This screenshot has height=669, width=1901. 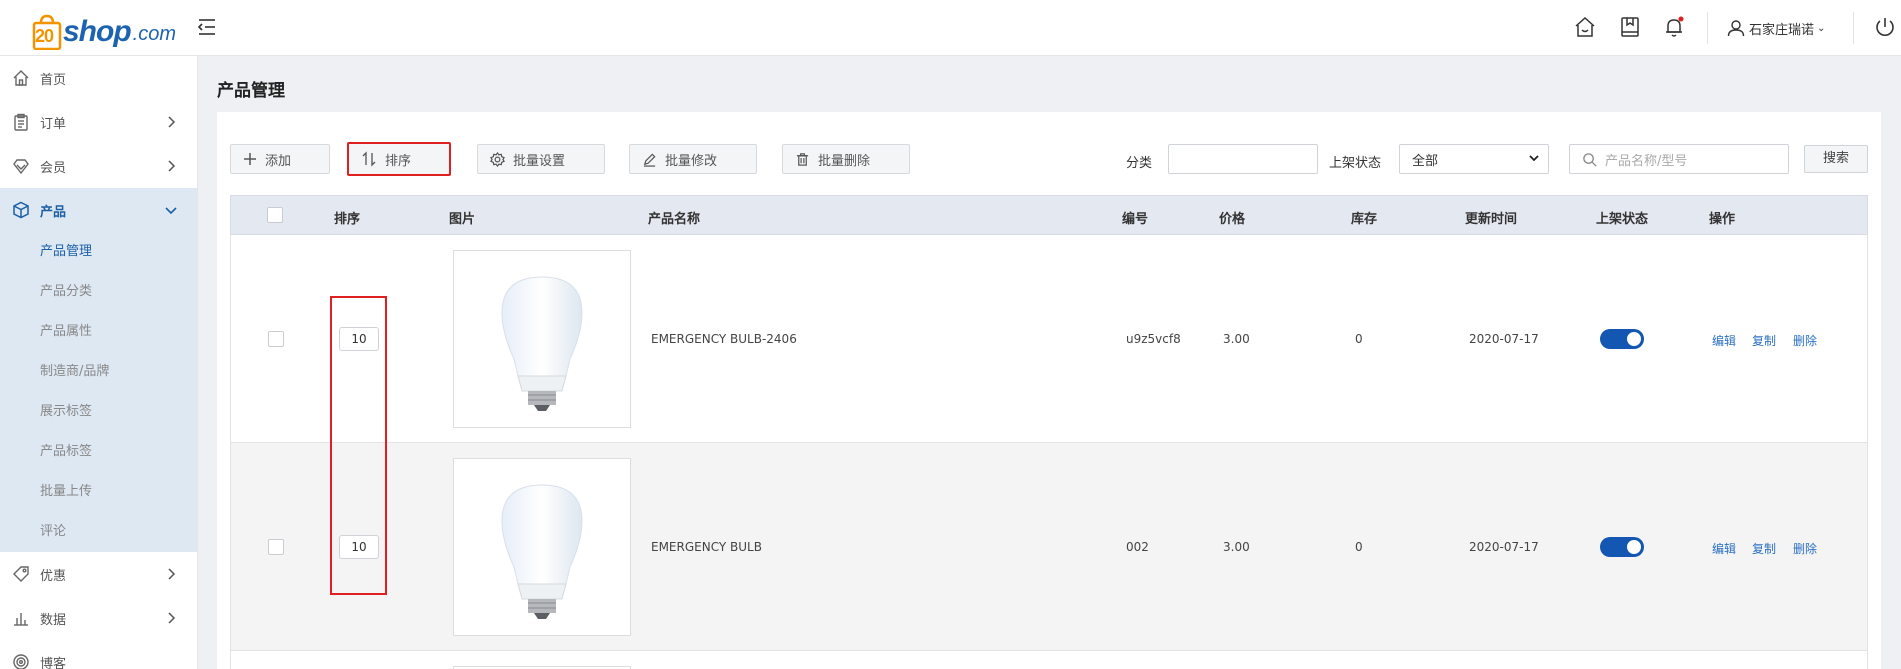 What do you see at coordinates (98, 412) in the screenshot?
I see `sidebar-subitem-display-tags: 展示标签` at bounding box center [98, 412].